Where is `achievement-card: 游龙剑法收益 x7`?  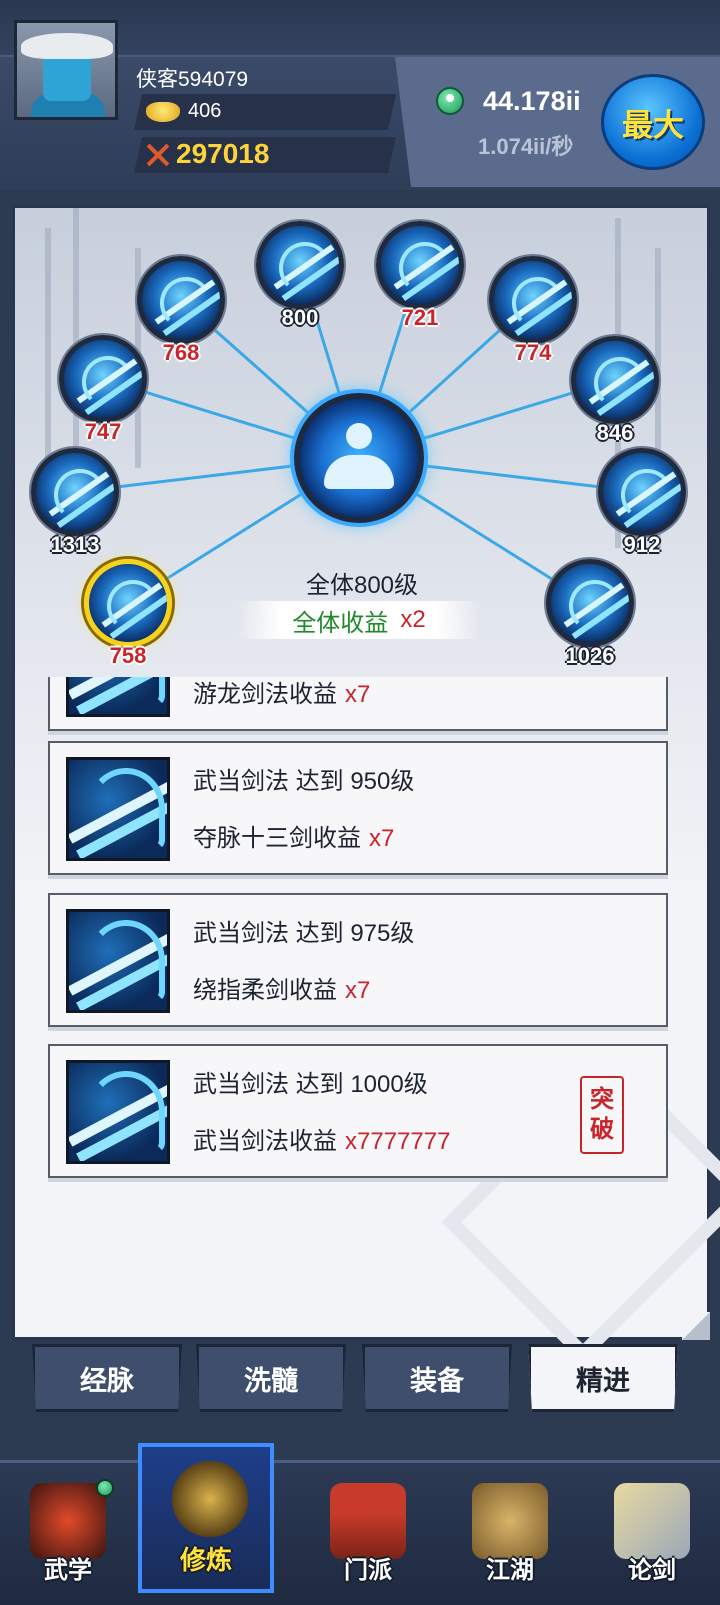
achievement-card: 游龙剑法收益 x7 is located at coordinates (358, 704).